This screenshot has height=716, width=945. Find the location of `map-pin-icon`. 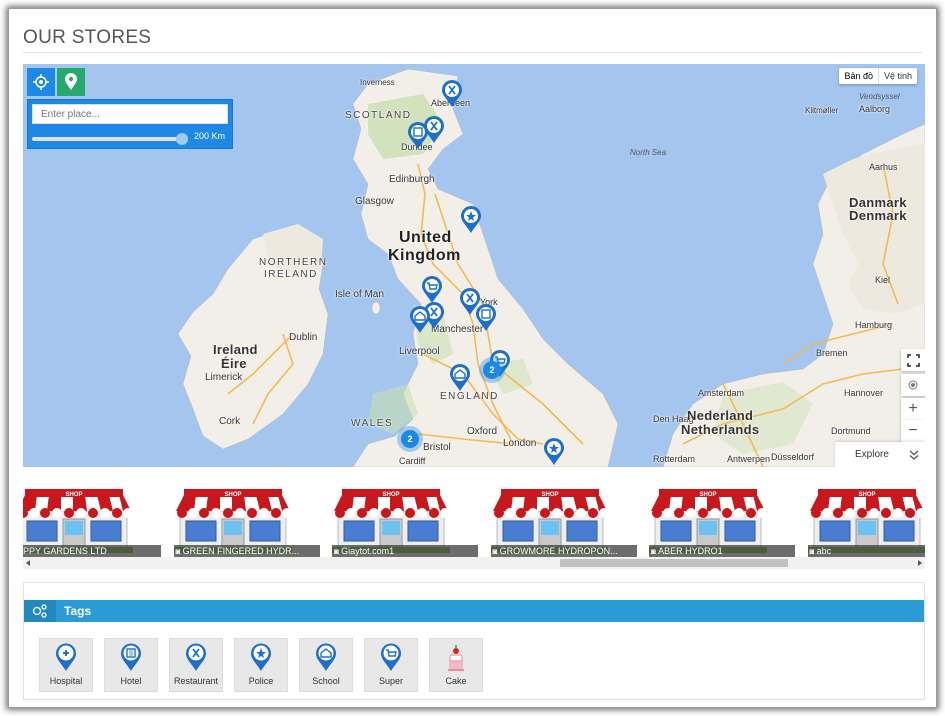

map-pin-icon is located at coordinates (71, 81).